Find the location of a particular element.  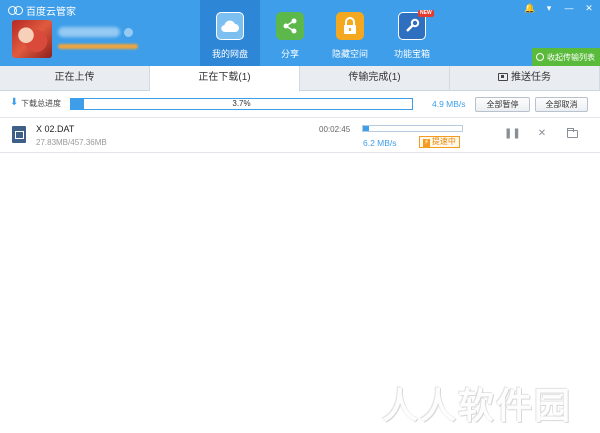

menu-icon: ▾ is located at coordinates (549, 8).